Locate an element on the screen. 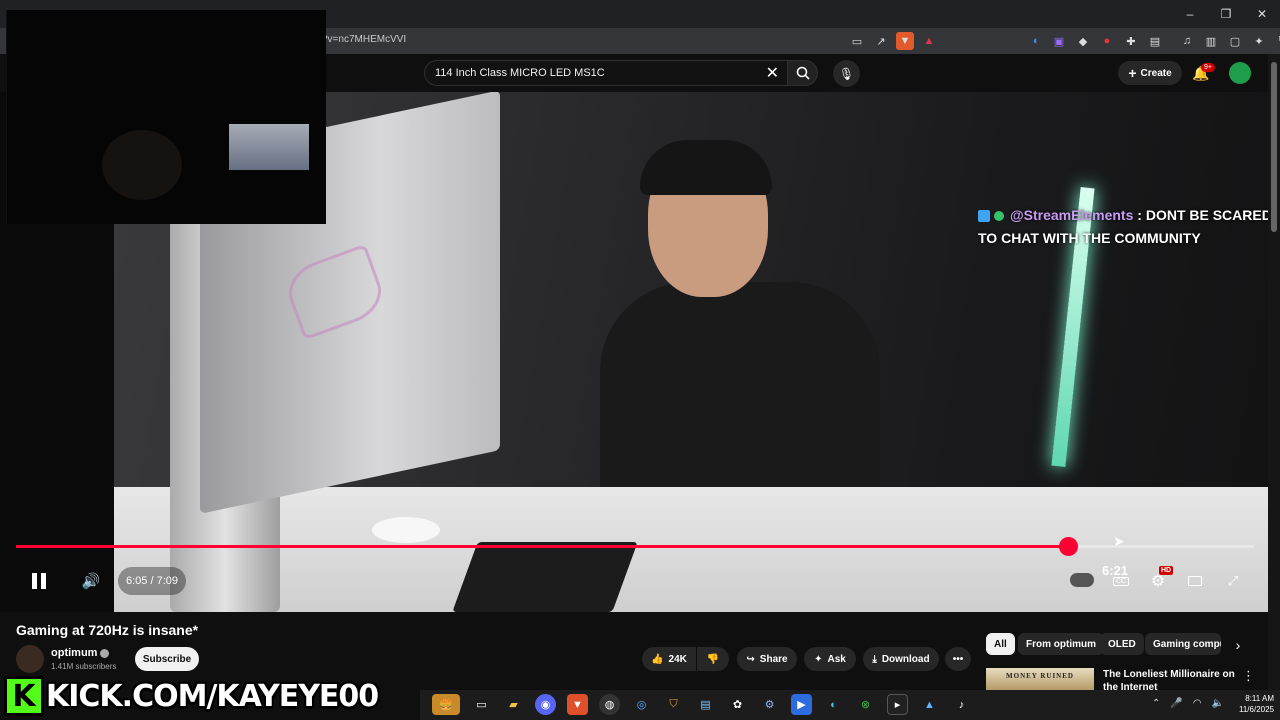 The image size is (1280, 720). volume-button: 🔊 is located at coordinates (91, 581).